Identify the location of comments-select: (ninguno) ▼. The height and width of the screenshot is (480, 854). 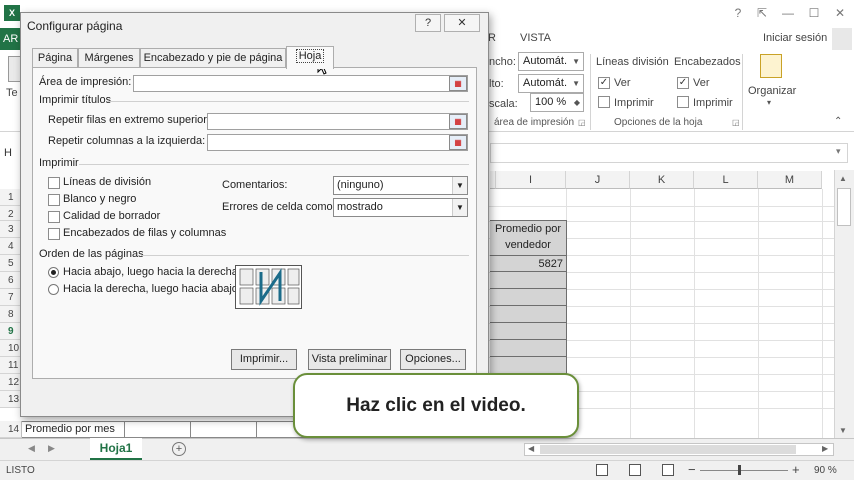
(400, 185).